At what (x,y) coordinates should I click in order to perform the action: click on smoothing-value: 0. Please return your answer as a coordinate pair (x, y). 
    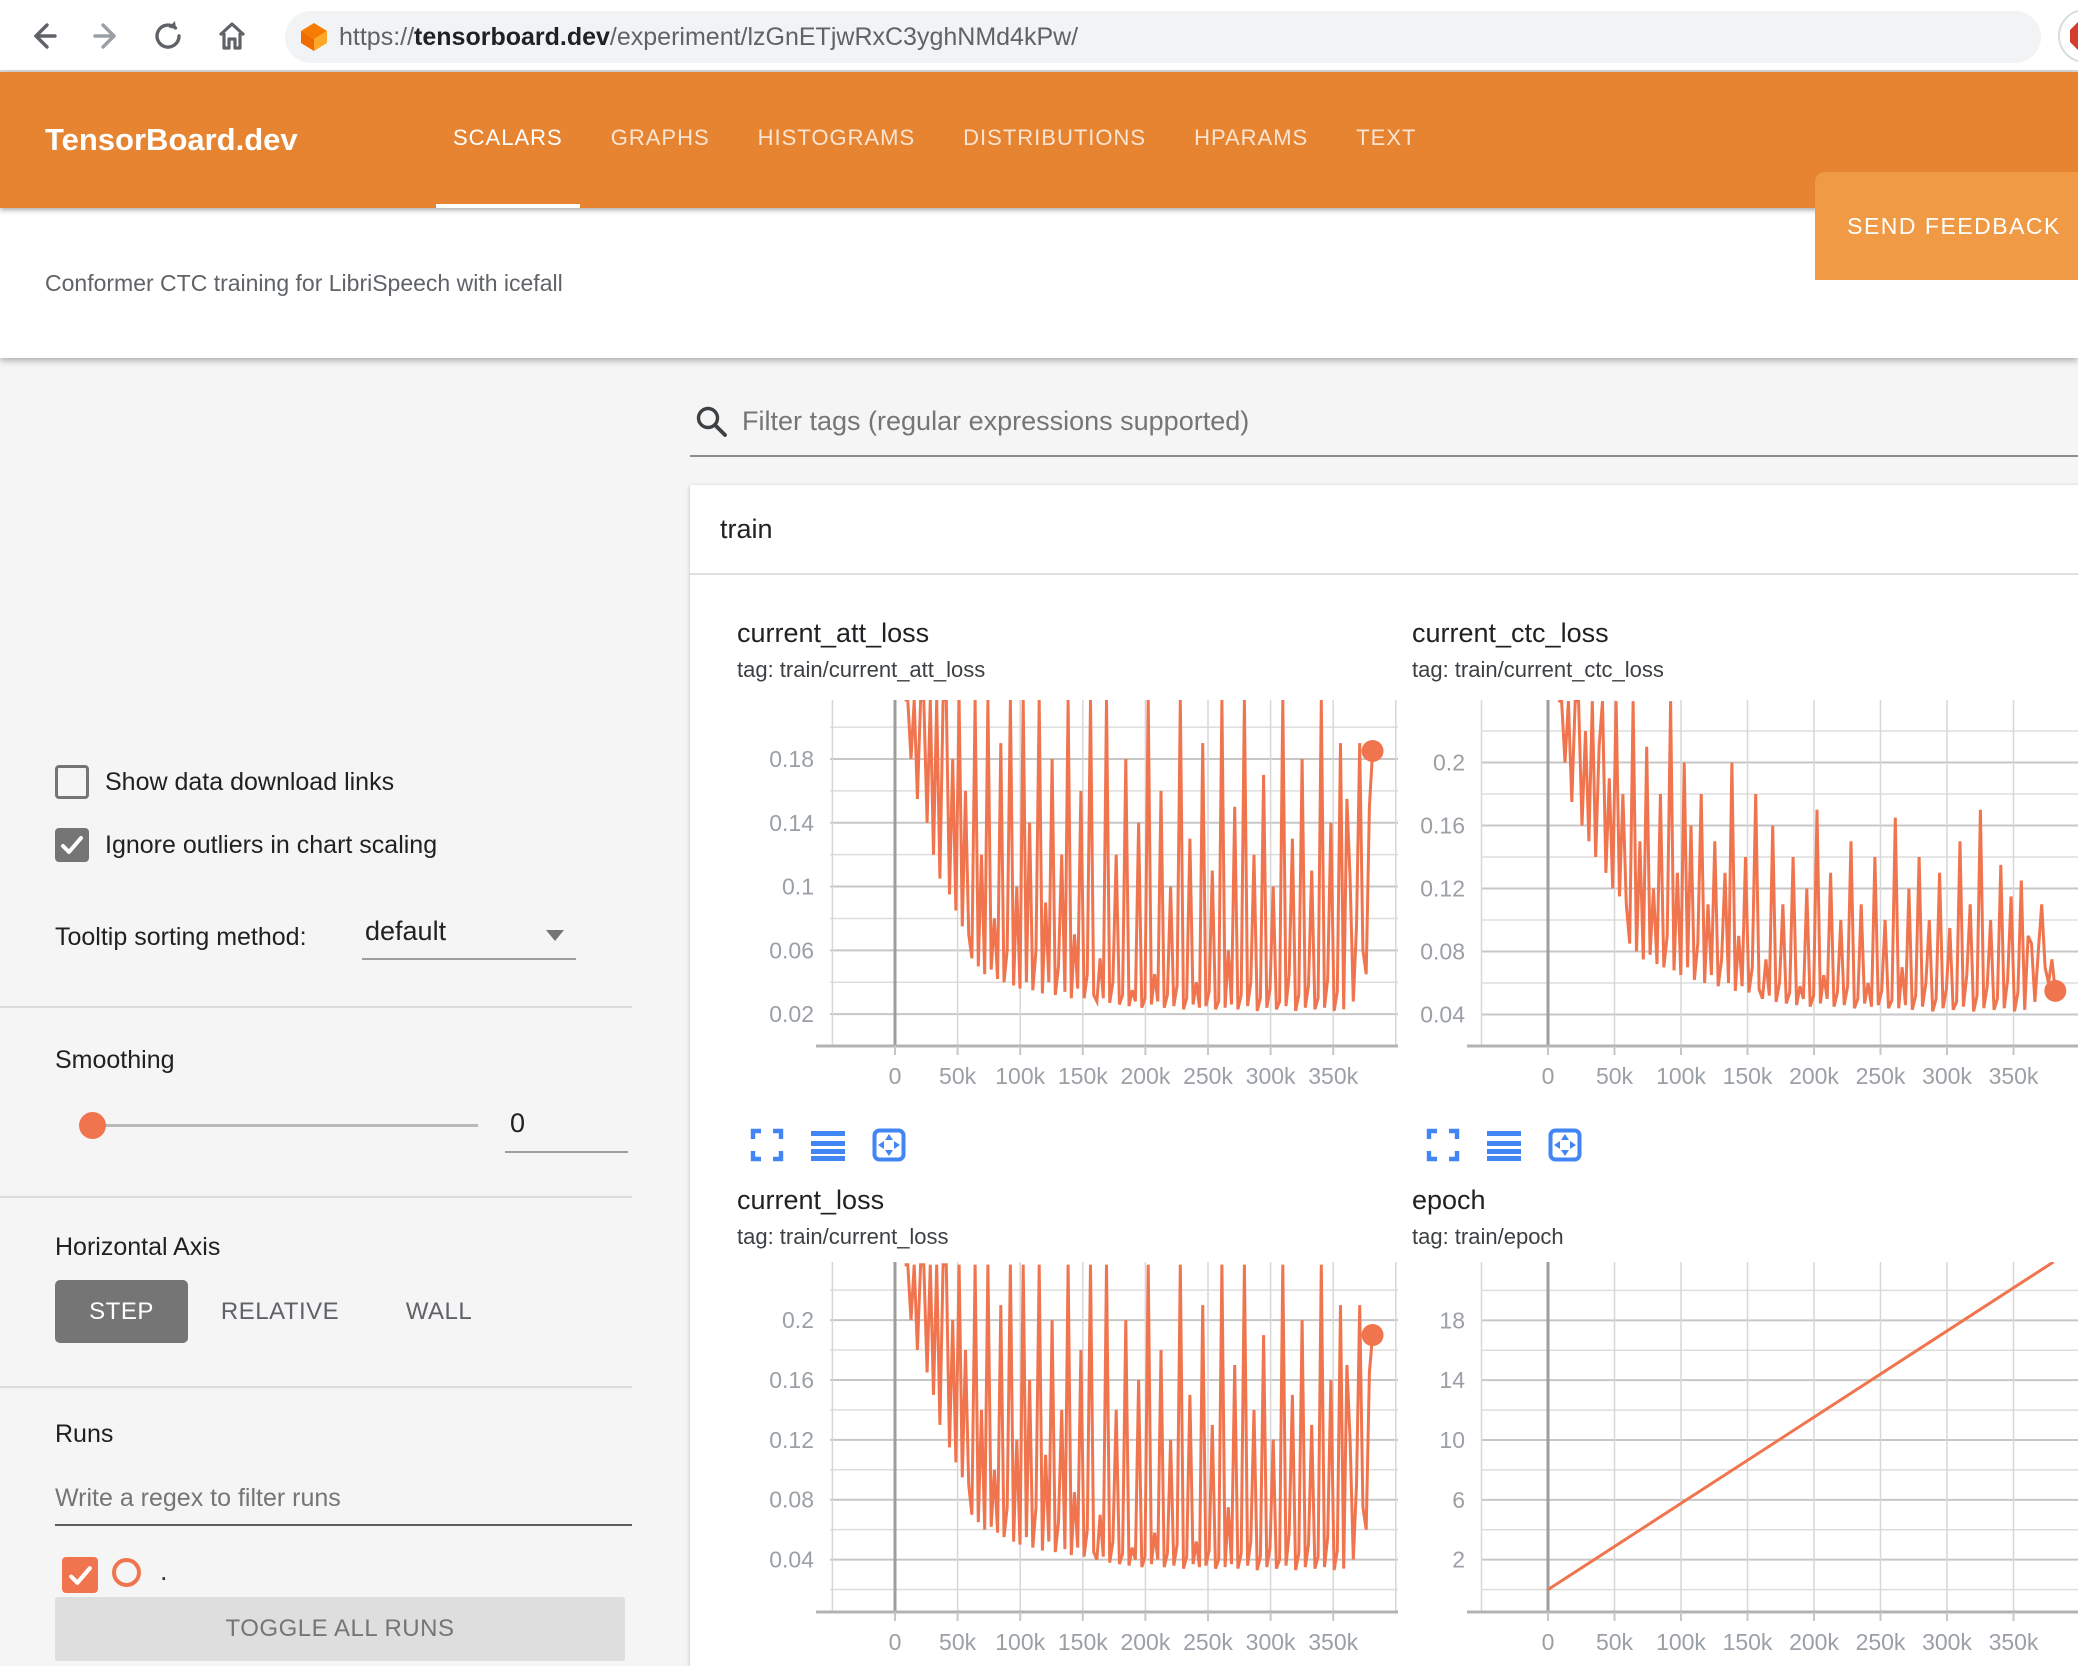
    Looking at the image, I should click on (517, 1123).